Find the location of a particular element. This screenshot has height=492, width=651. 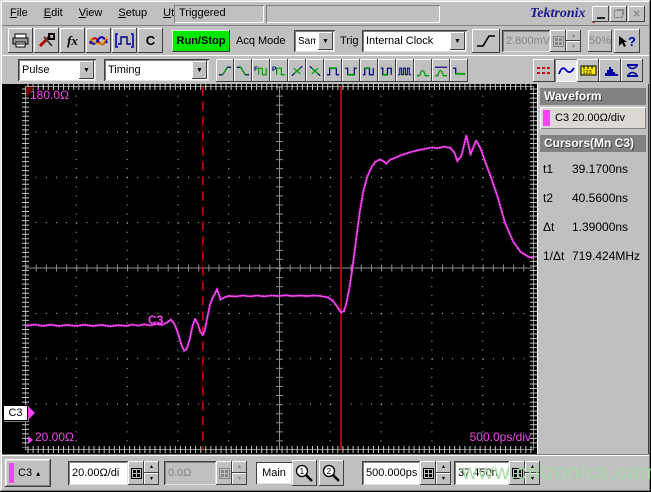

acq-mode-select: Sample ▼ is located at coordinates (314, 41).